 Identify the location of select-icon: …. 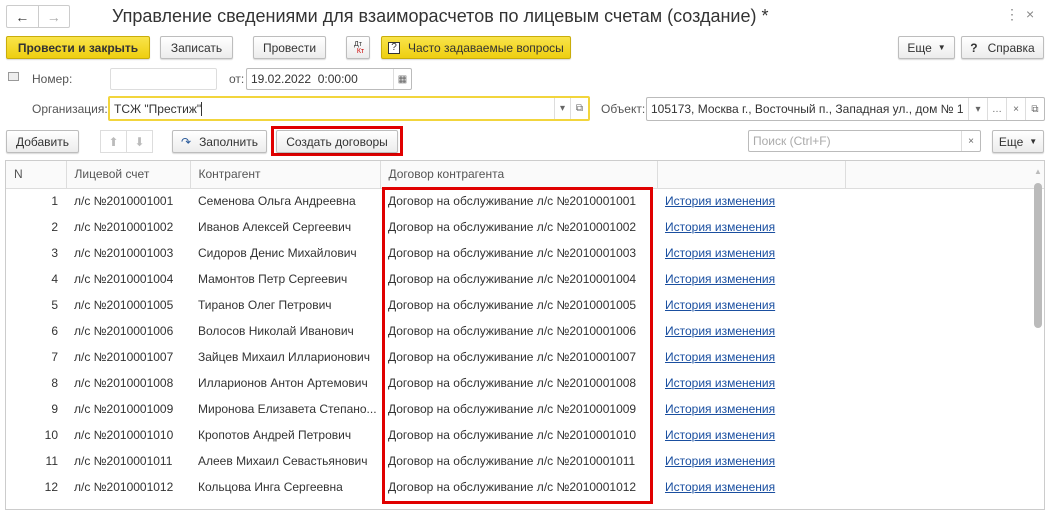
(996, 109).